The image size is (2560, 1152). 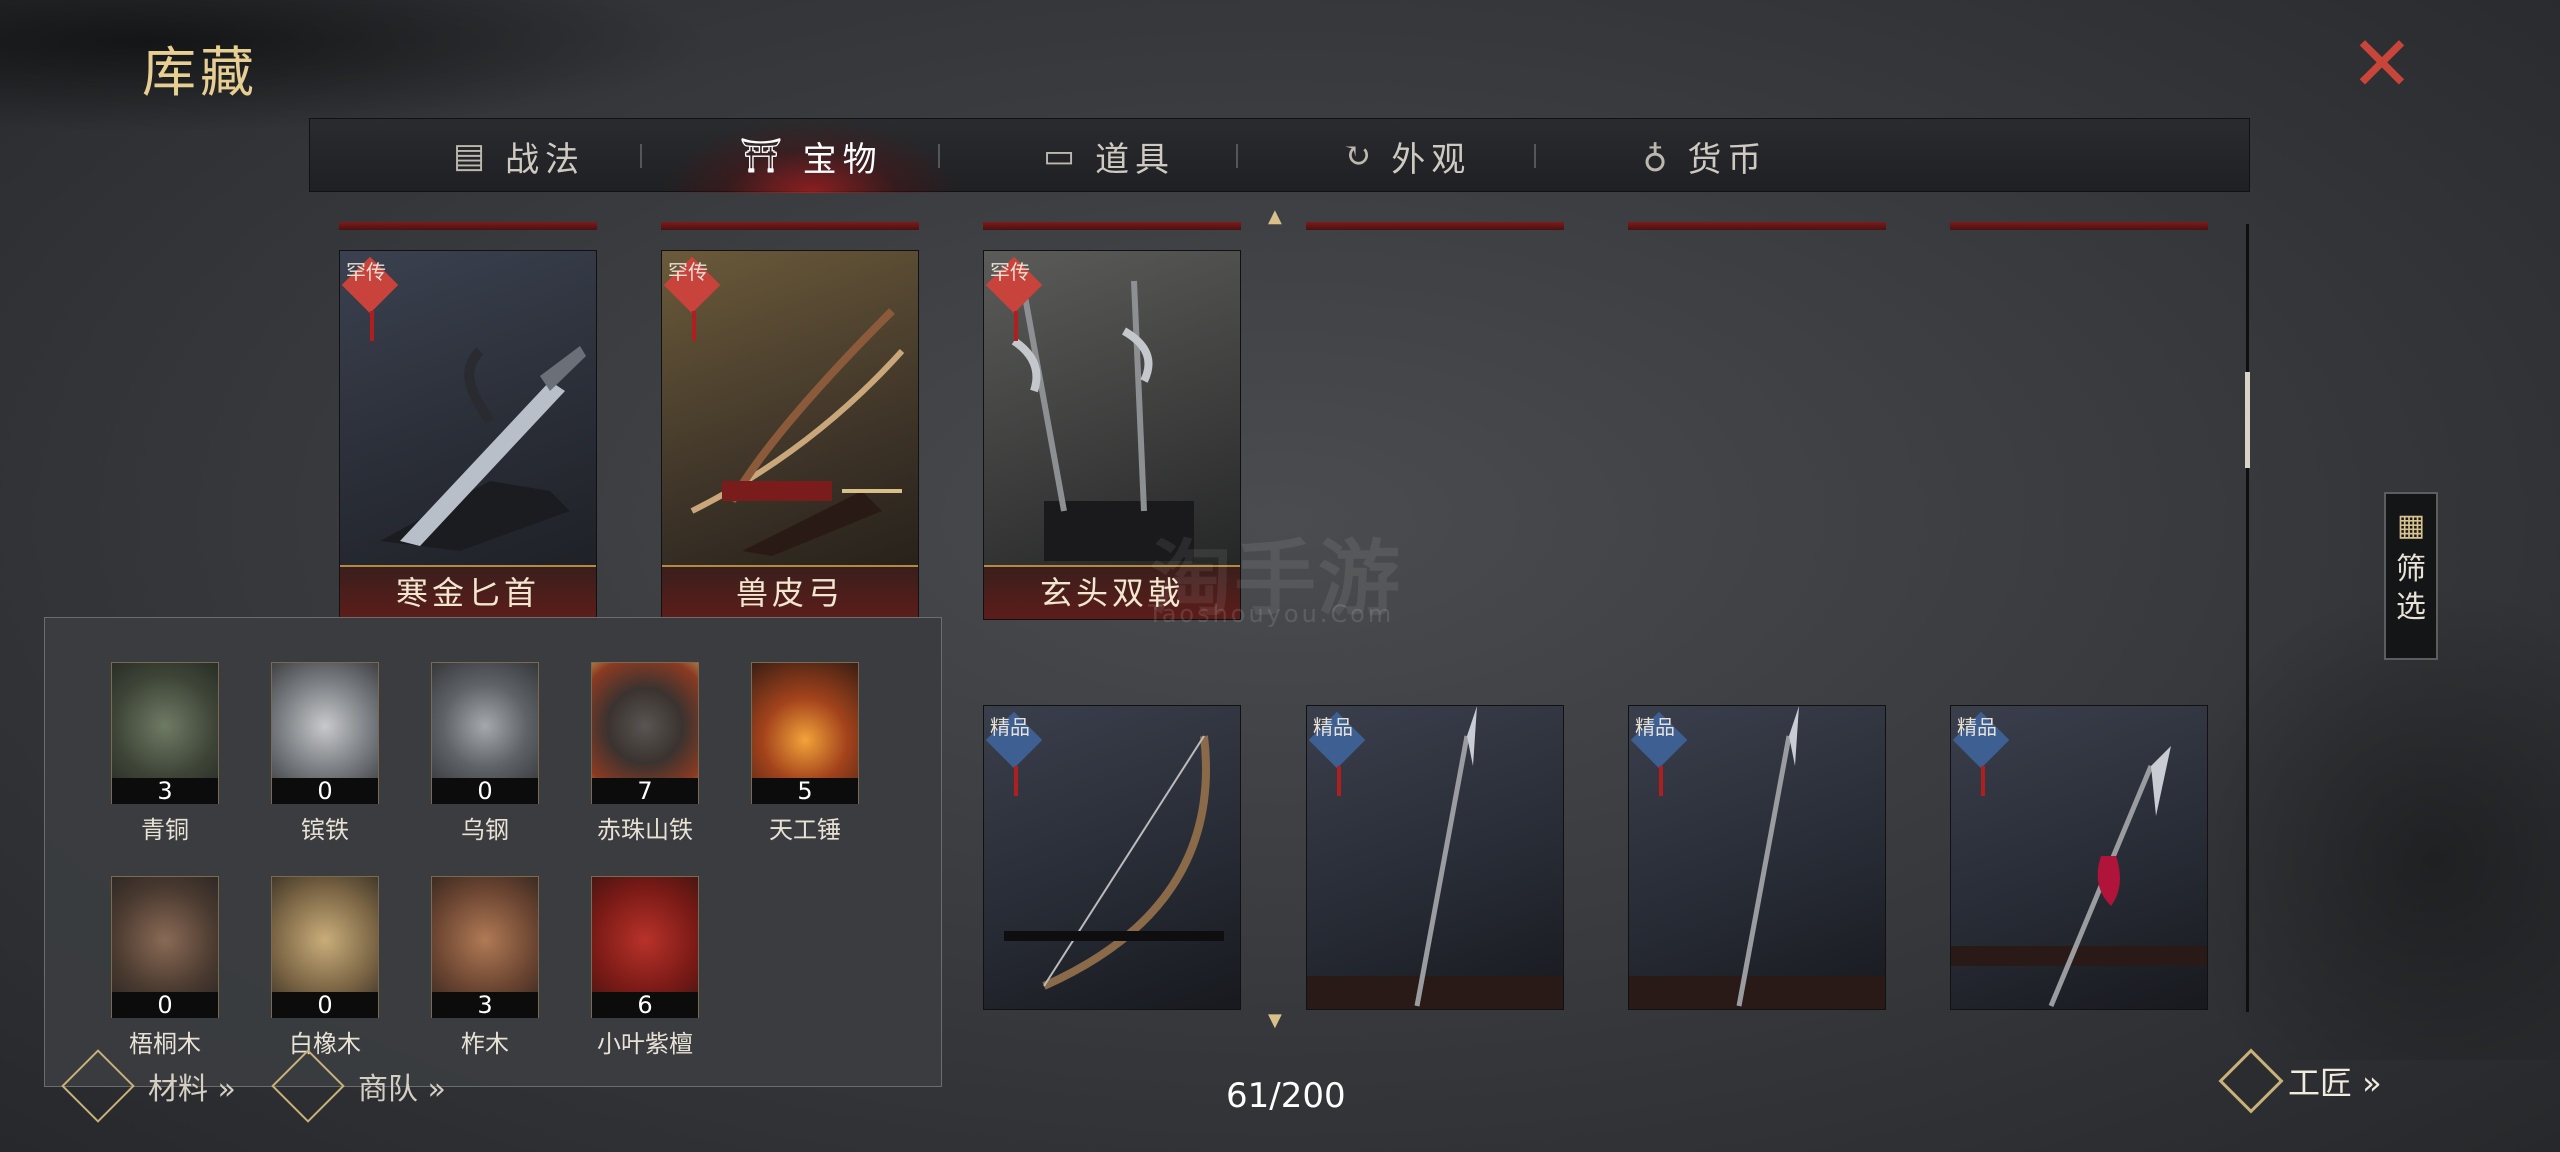 What do you see at coordinates (325, 1044) in the screenshot?
I see `material-name: 白橡木` at bounding box center [325, 1044].